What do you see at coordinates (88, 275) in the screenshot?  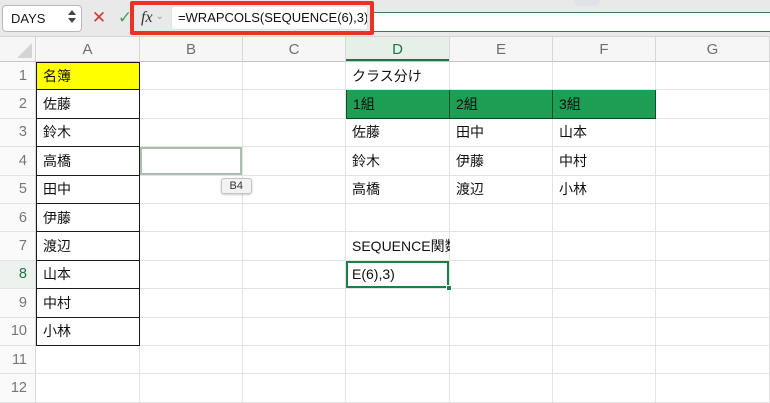 I see `cell-A8: 山本` at bounding box center [88, 275].